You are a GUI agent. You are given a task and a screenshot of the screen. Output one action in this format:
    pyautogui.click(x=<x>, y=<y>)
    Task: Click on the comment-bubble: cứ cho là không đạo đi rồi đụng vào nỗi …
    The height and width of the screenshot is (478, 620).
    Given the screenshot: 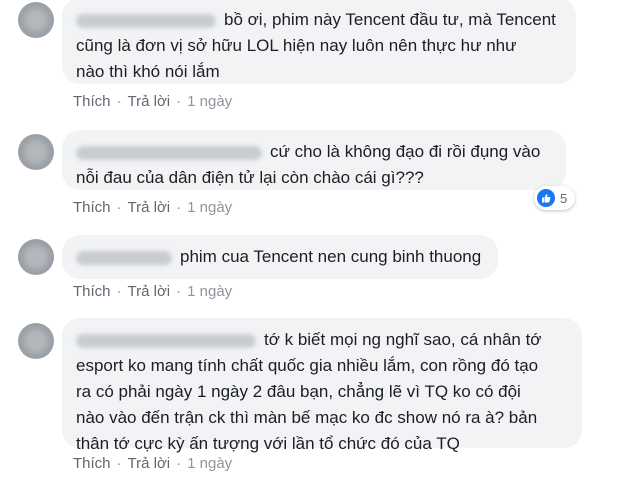 What is the action you would take?
    pyautogui.click(x=314, y=160)
    